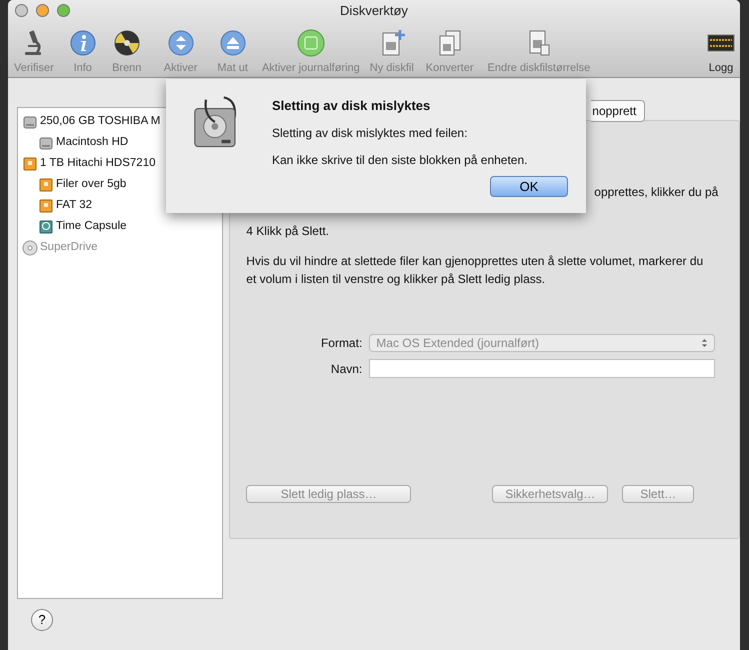 The image size is (749, 650). What do you see at coordinates (374, 10) in the screenshot?
I see `window-title: Diskverktøy` at bounding box center [374, 10].